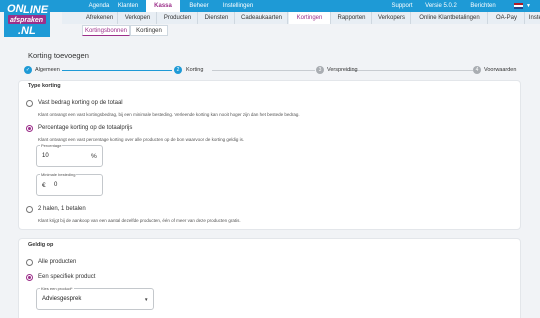  I want to click on onlineafspraken-logo: ON LINE afspraken .NL, so click(27, 19).